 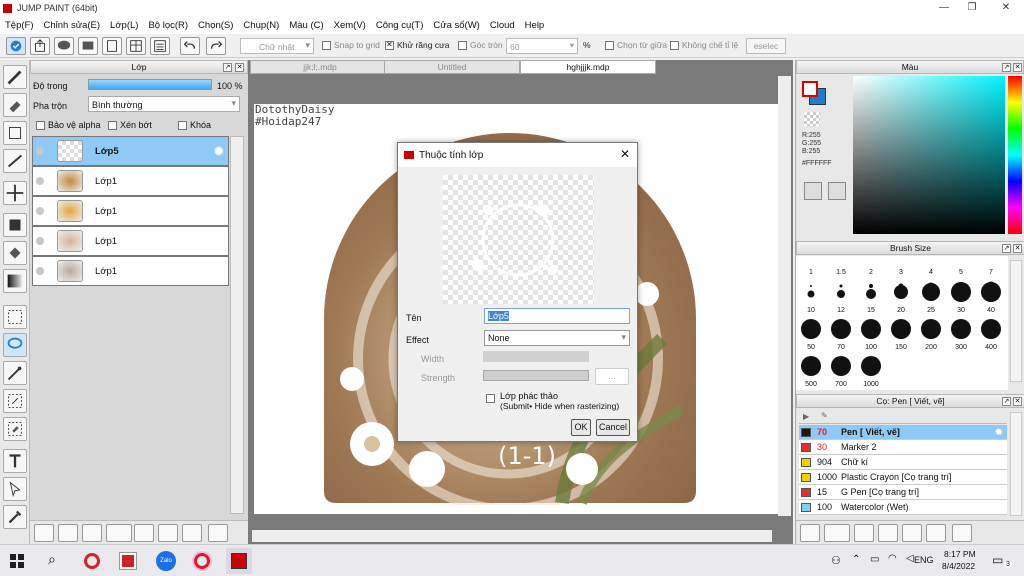 What do you see at coordinates (19, 25) in the screenshot?
I see `menu-file: Tệp(F)` at bounding box center [19, 25].